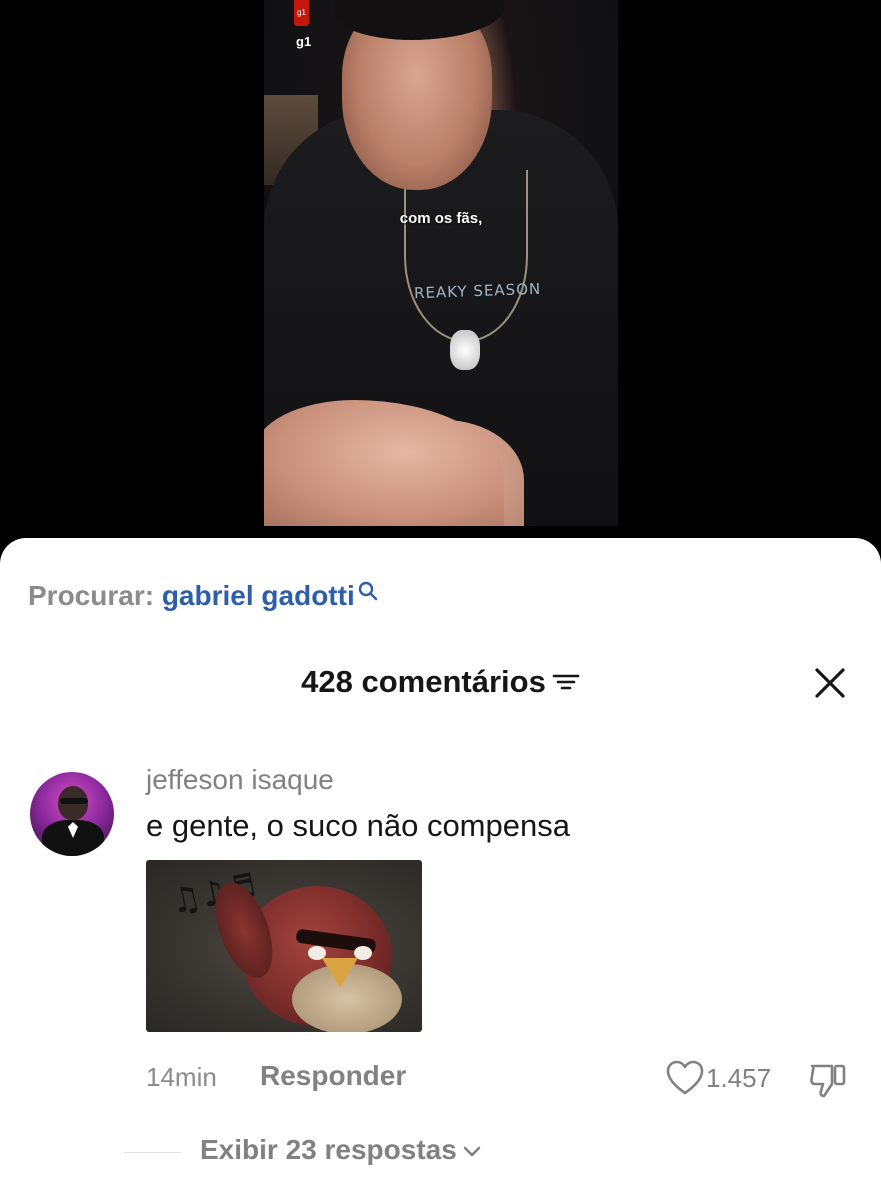 The width and height of the screenshot is (881, 1200). Describe the element at coordinates (830, 683) in the screenshot. I see `close-icon` at that location.